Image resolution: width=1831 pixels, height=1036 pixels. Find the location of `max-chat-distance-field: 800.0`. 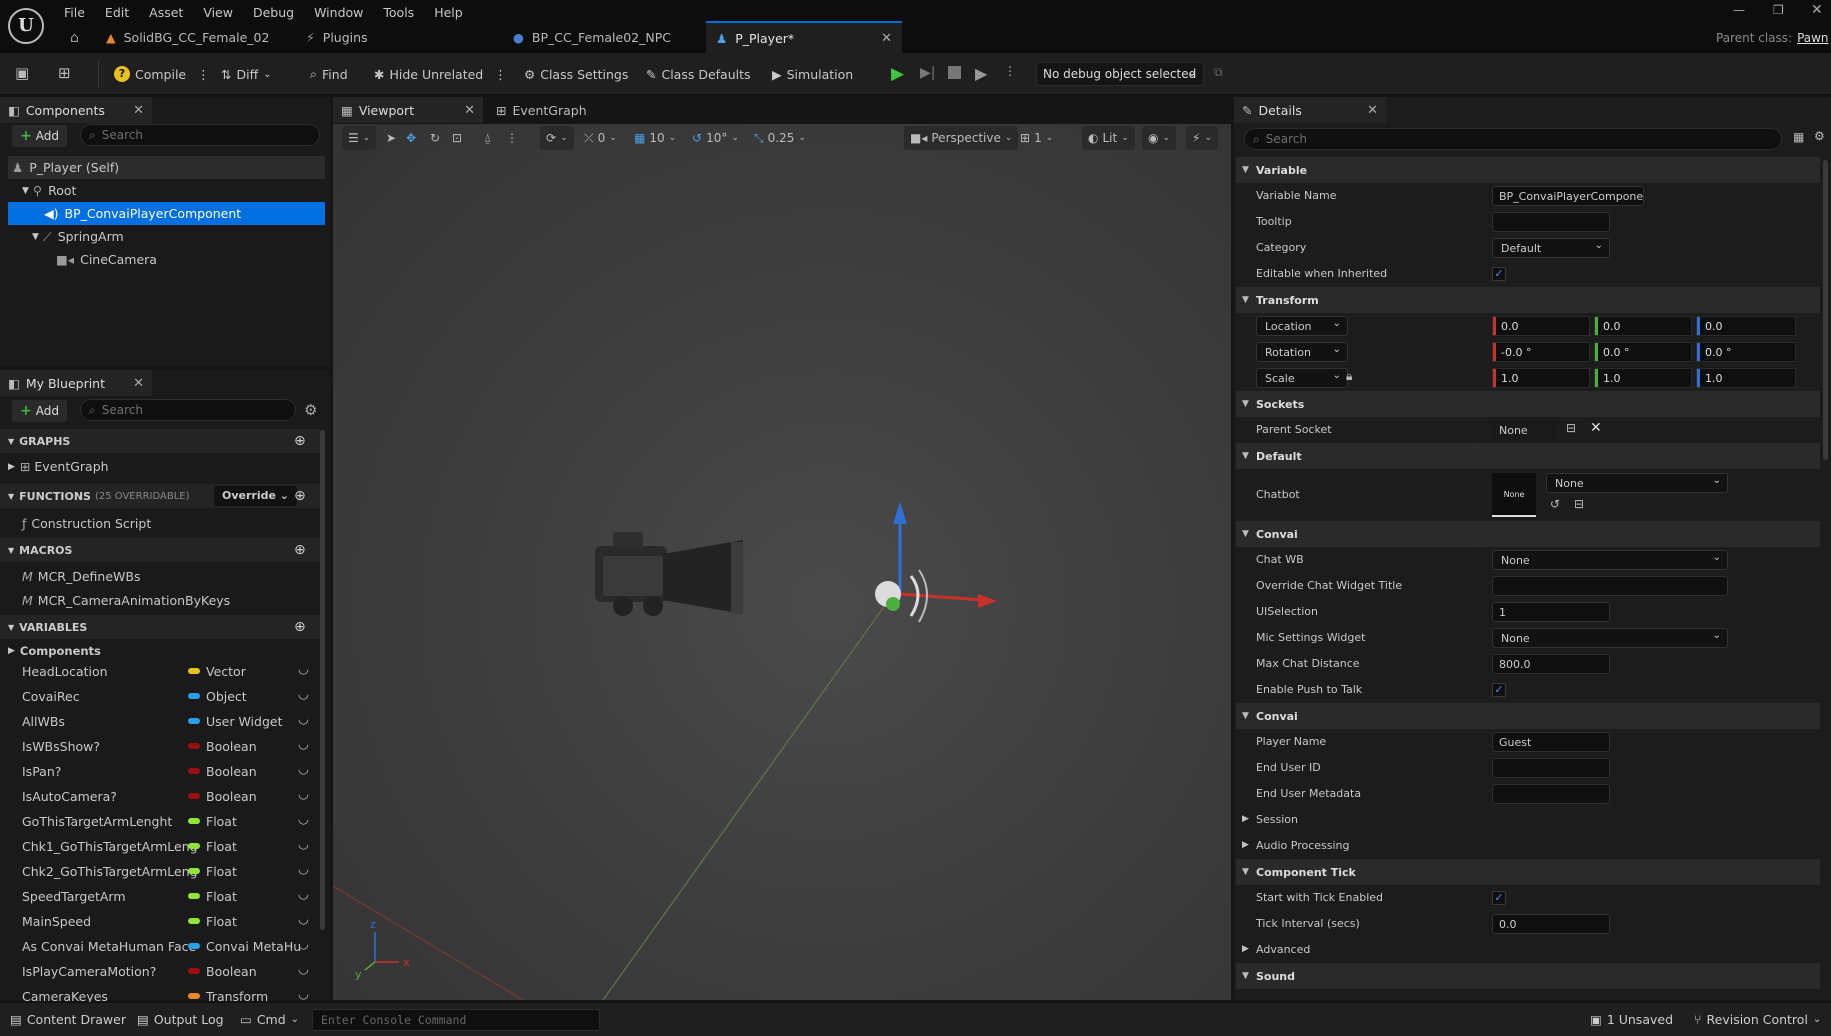

max-chat-distance-field: 800.0 is located at coordinates (1551, 664).